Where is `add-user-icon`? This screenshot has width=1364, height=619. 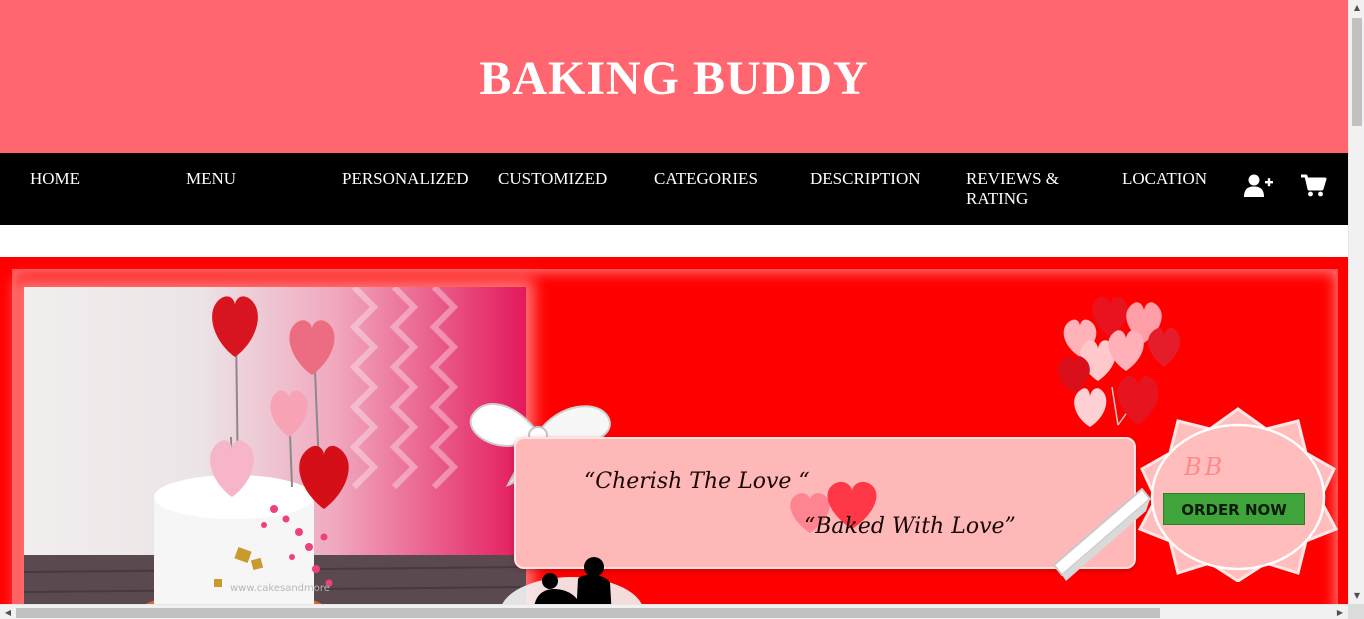
add-user-icon is located at coordinates (1259, 186).